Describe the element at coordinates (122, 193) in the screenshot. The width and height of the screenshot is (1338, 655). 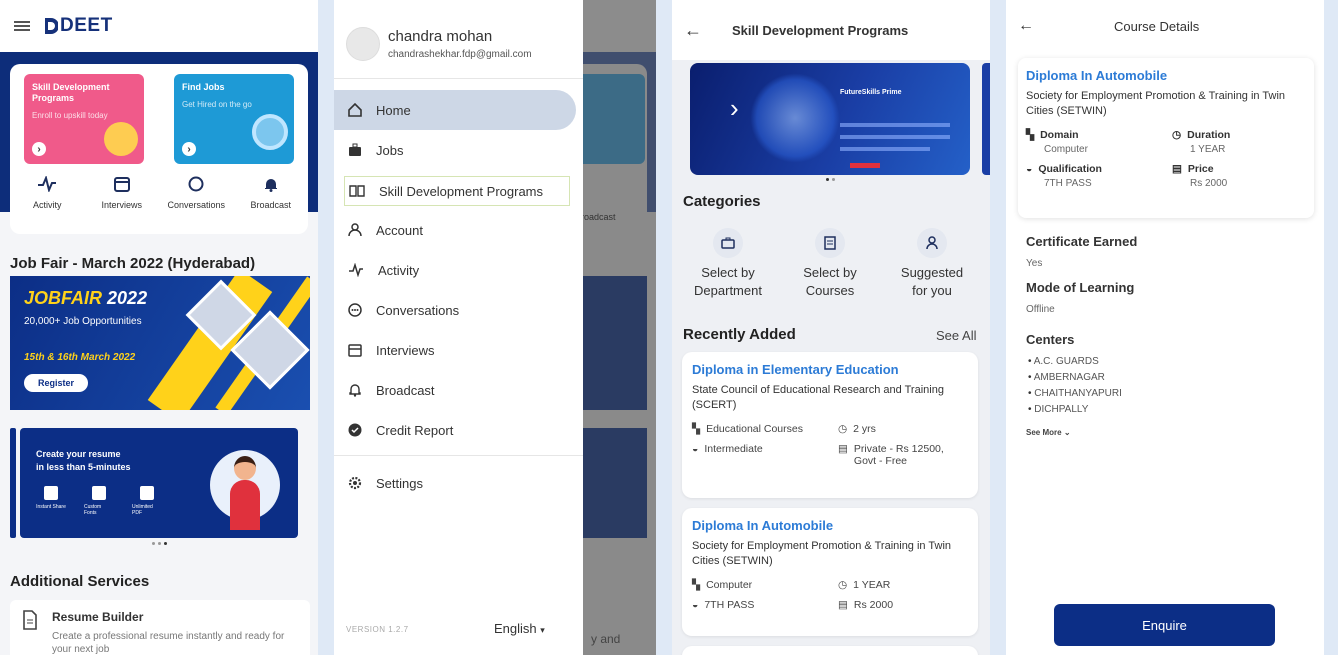
I see `quick-interviews: Interviews` at that location.